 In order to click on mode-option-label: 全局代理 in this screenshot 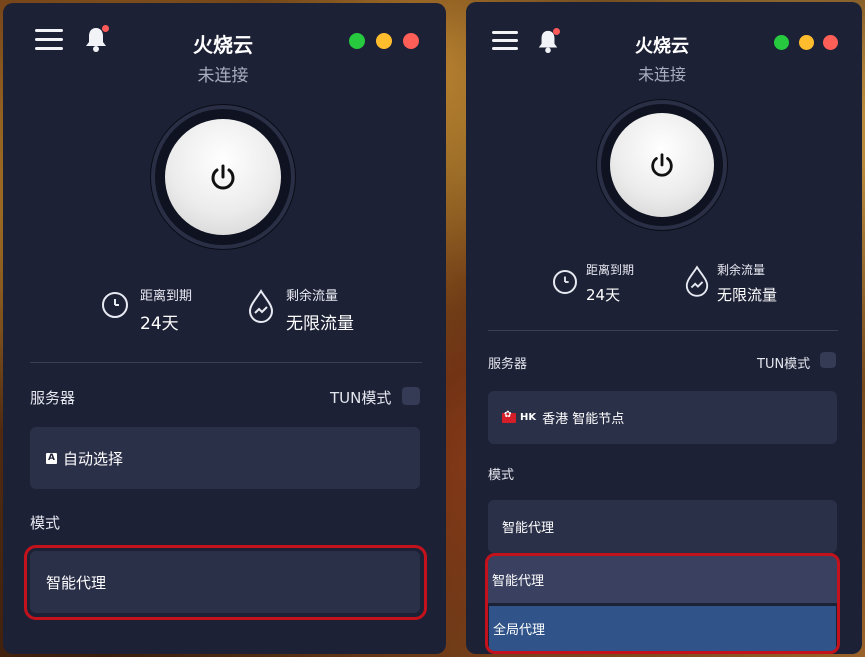, I will do `click(519, 630)`.